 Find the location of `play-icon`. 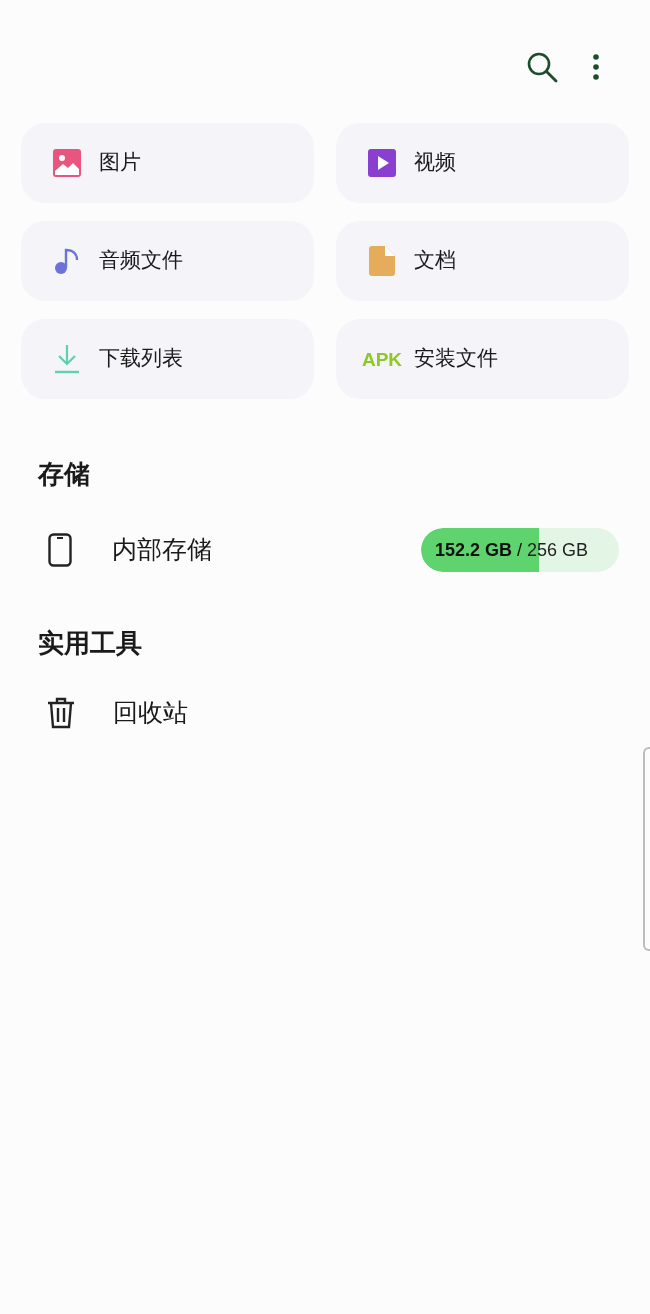

play-icon is located at coordinates (382, 163).